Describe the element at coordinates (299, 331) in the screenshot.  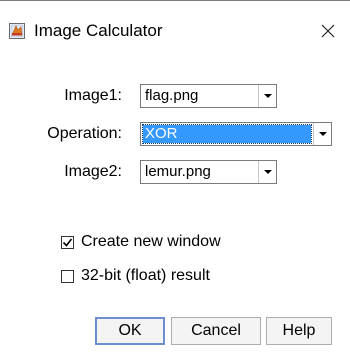
I see `help-button: Help` at that location.